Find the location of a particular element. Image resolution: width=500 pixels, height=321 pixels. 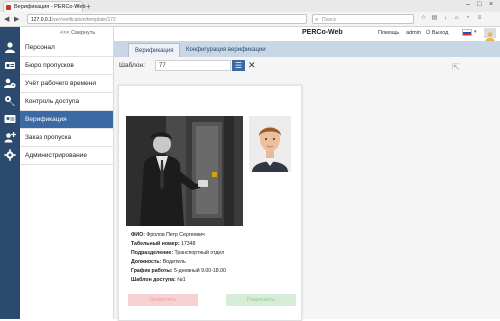

list-icon: ☰ is located at coordinates (238, 65).